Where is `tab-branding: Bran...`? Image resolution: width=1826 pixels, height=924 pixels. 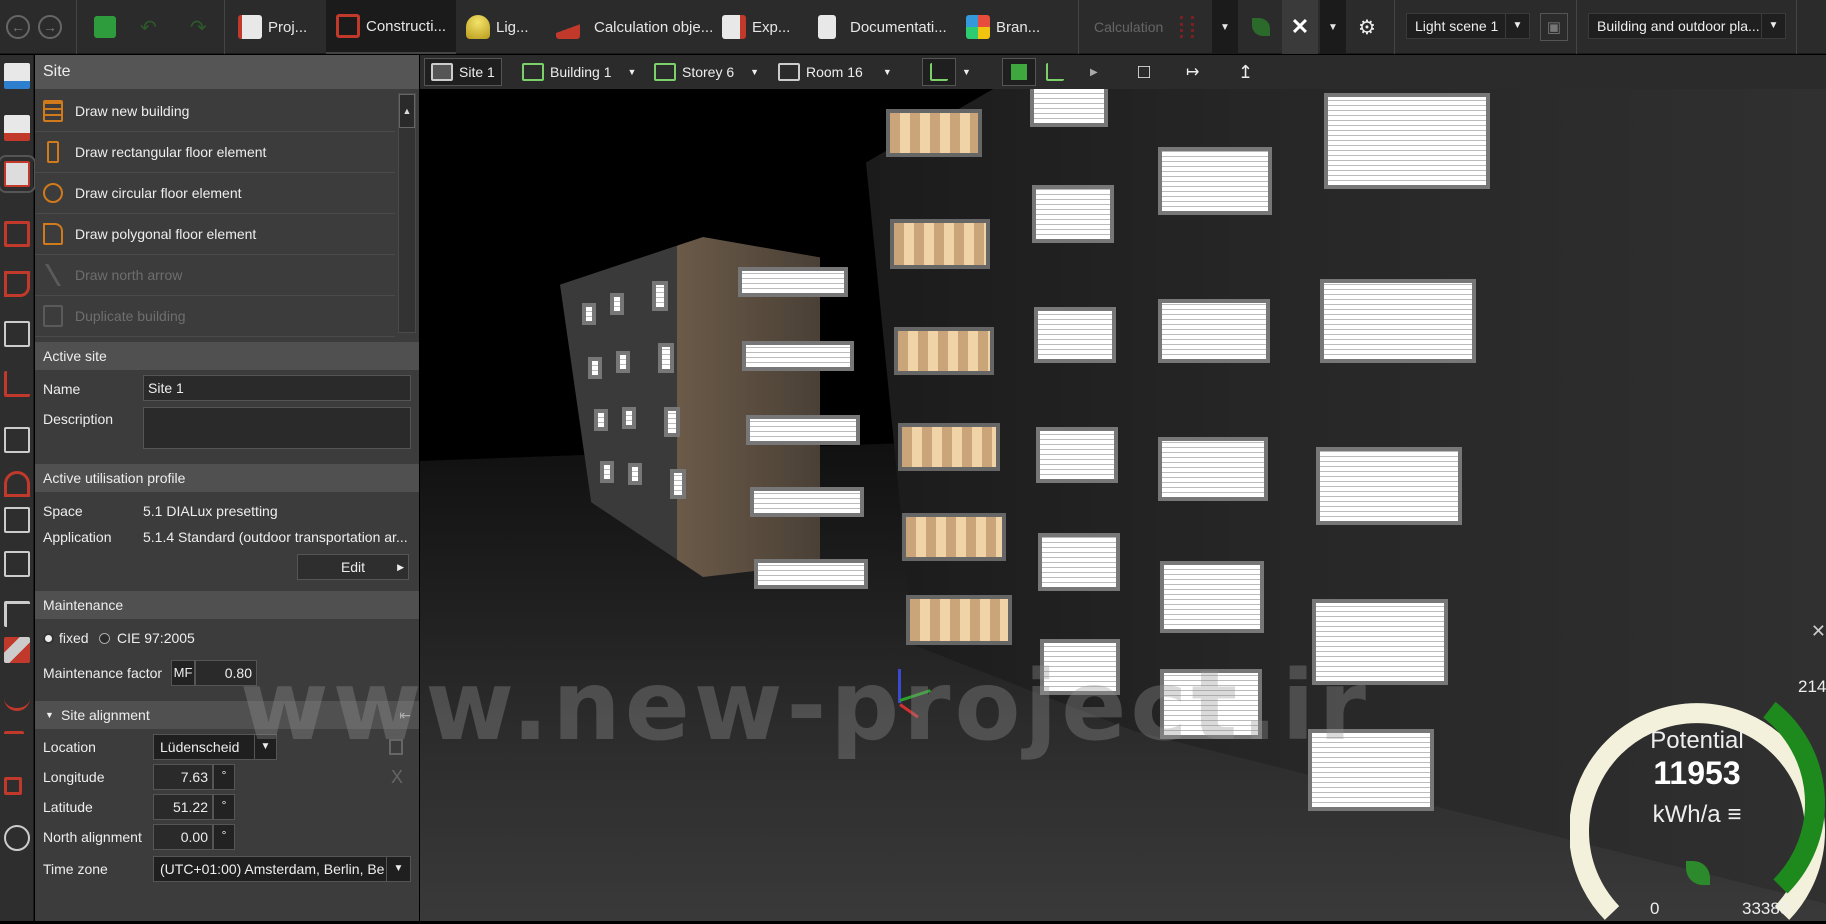 tab-branding: Bran... is located at coordinates (1003, 27).